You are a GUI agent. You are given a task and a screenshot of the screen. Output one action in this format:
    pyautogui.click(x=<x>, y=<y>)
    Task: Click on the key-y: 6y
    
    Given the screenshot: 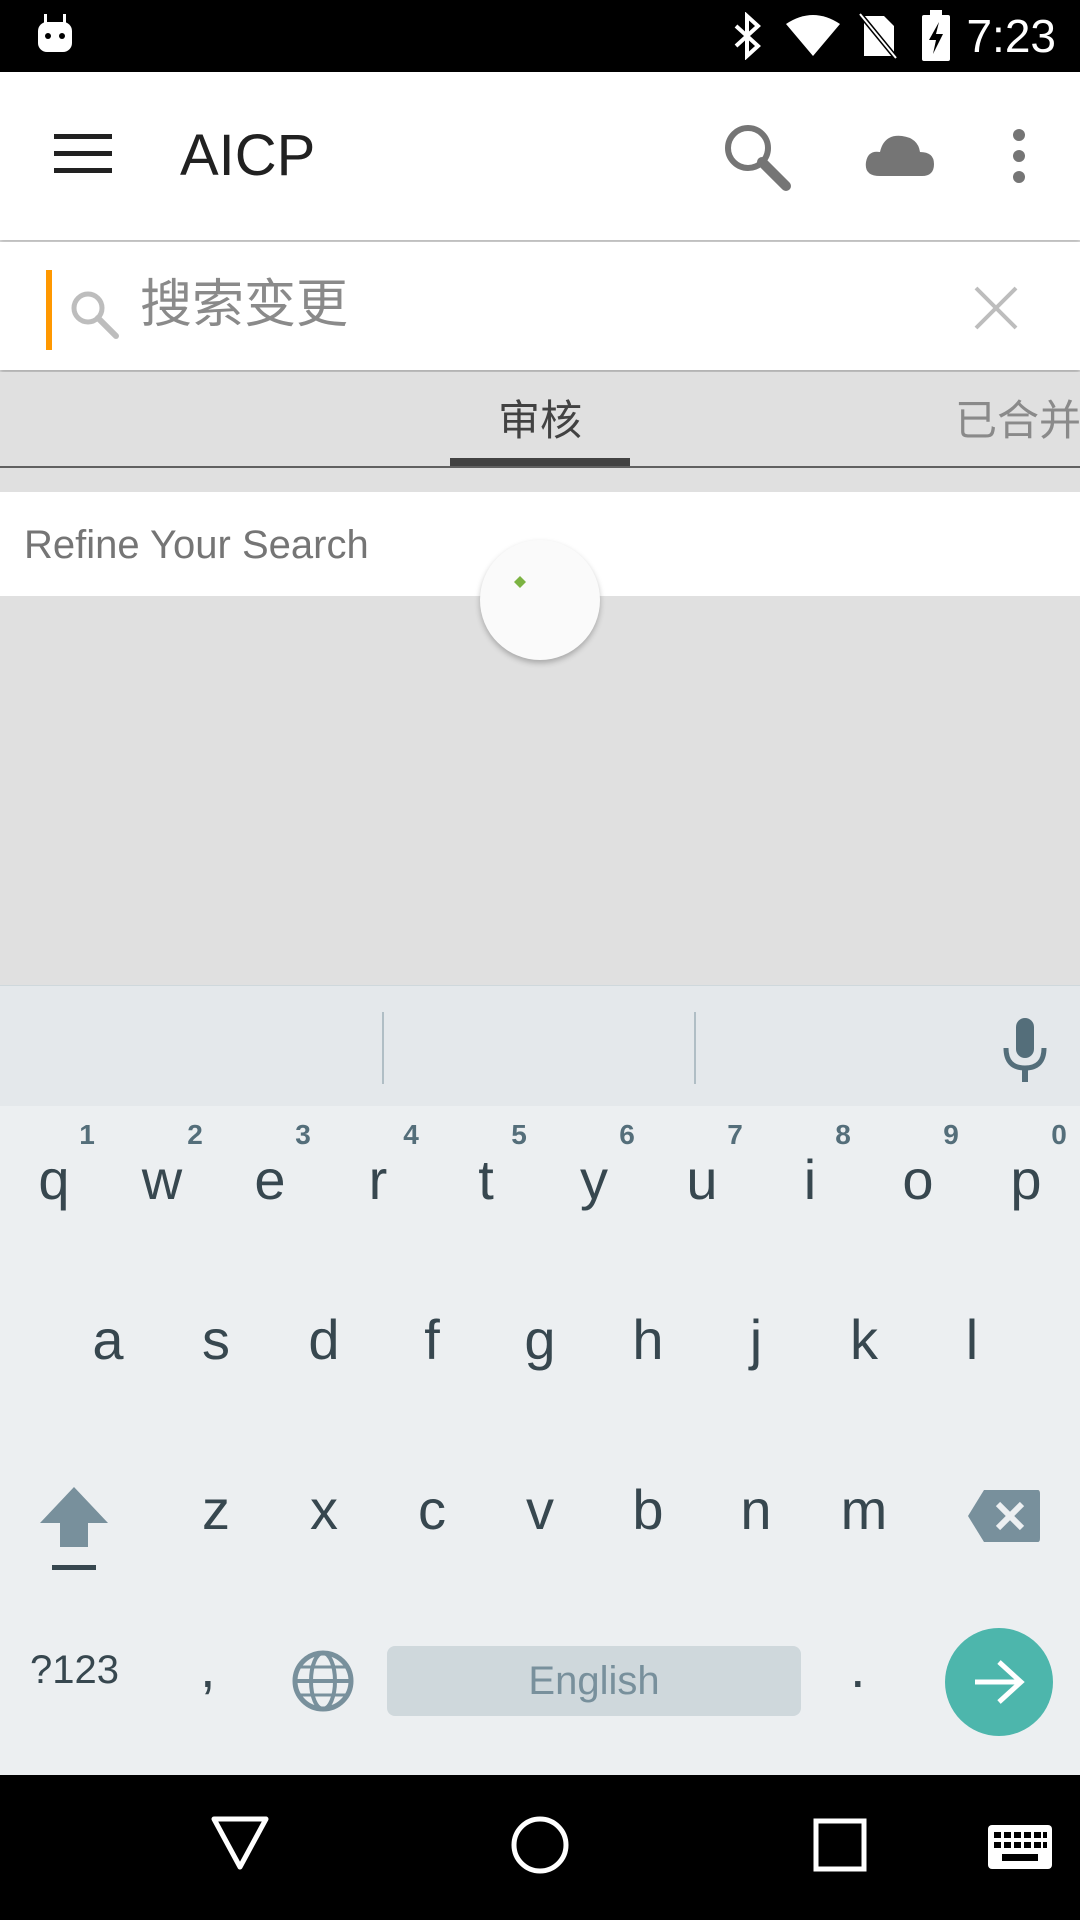 What is the action you would take?
    pyautogui.click(x=594, y=1200)
    